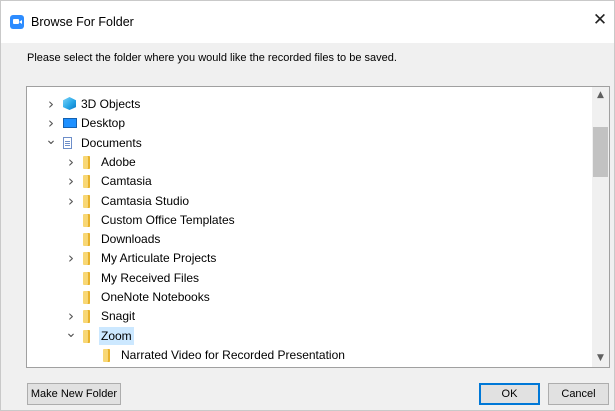  Describe the element at coordinates (309, 181) in the screenshot. I see `tree-item: › Camtasia` at that location.